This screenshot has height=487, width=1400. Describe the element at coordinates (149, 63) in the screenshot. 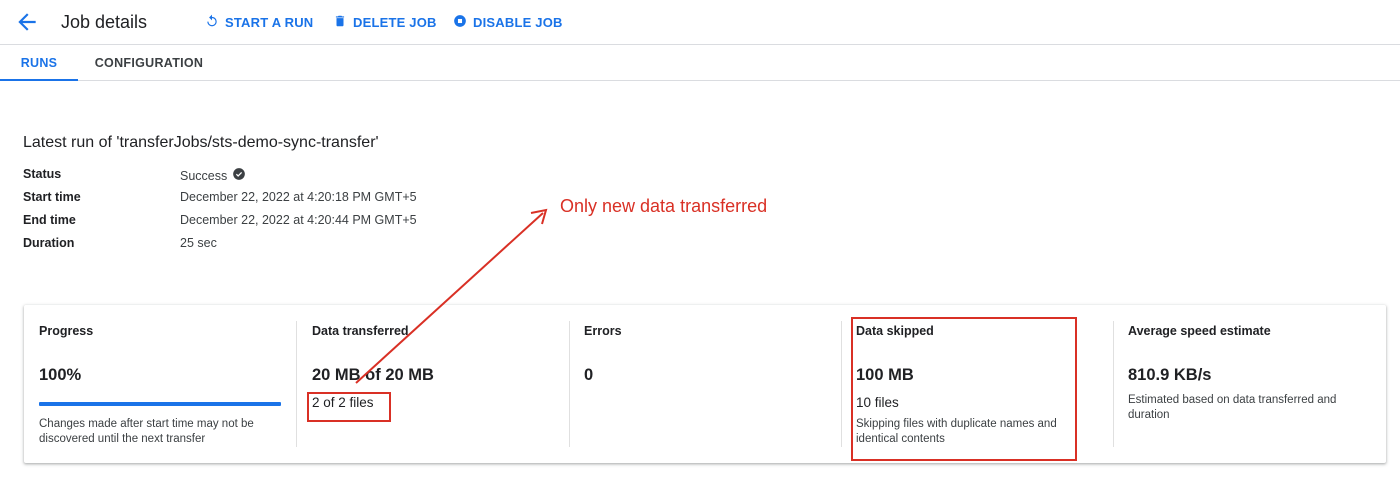

I see `tab-configuration: CONFIGURATION` at that location.